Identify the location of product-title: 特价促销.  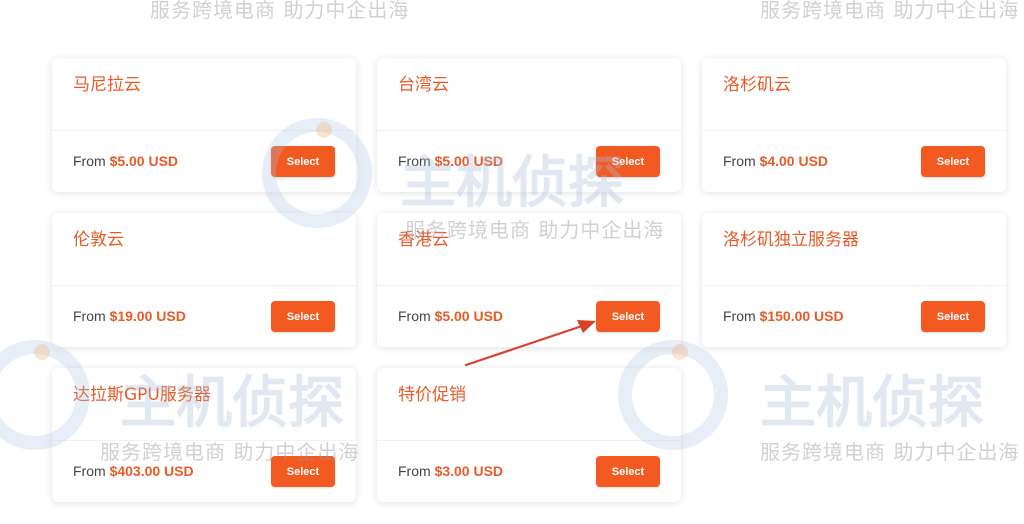
(432, 395).